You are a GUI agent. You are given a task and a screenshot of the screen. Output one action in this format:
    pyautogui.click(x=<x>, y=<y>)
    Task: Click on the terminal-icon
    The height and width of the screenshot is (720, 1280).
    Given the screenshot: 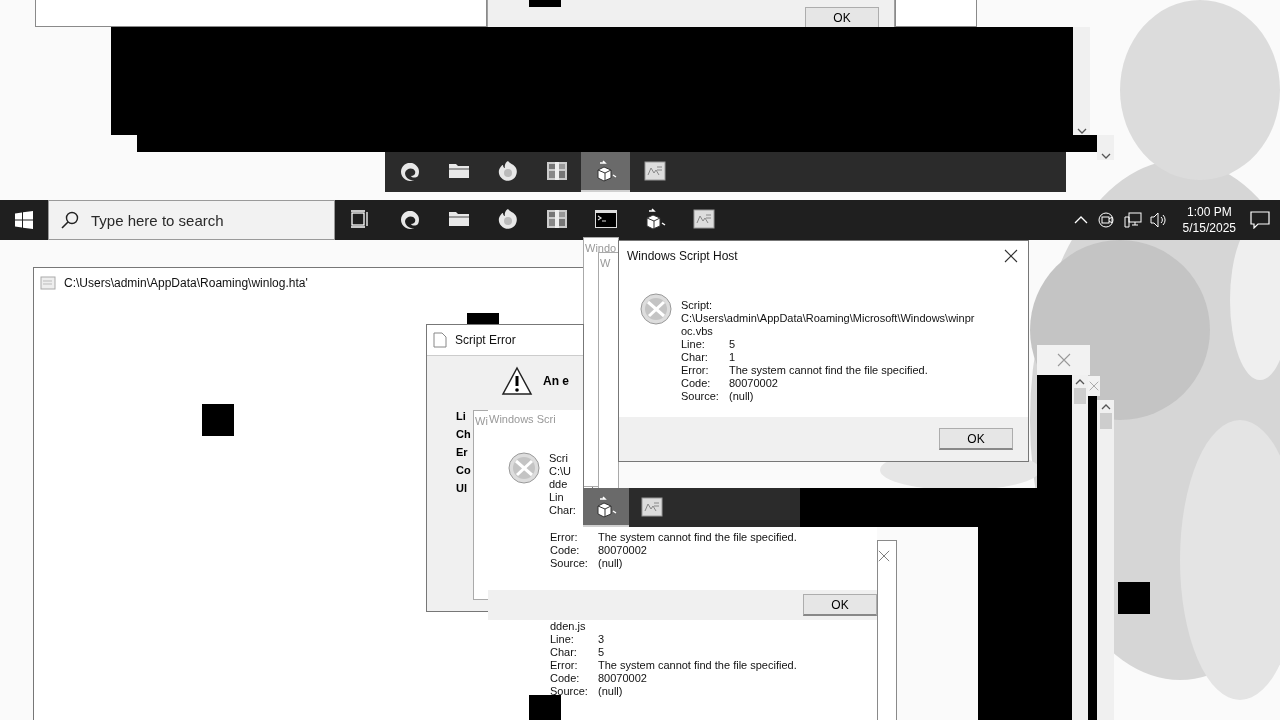 What is the action you would take?
    pyautogui.click(x=605, y=219)
    